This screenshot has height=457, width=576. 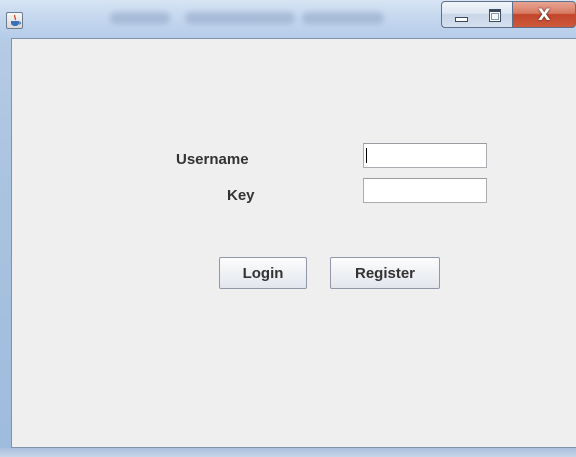 I want to click on key-label: Key, so click(x=241, y=195).